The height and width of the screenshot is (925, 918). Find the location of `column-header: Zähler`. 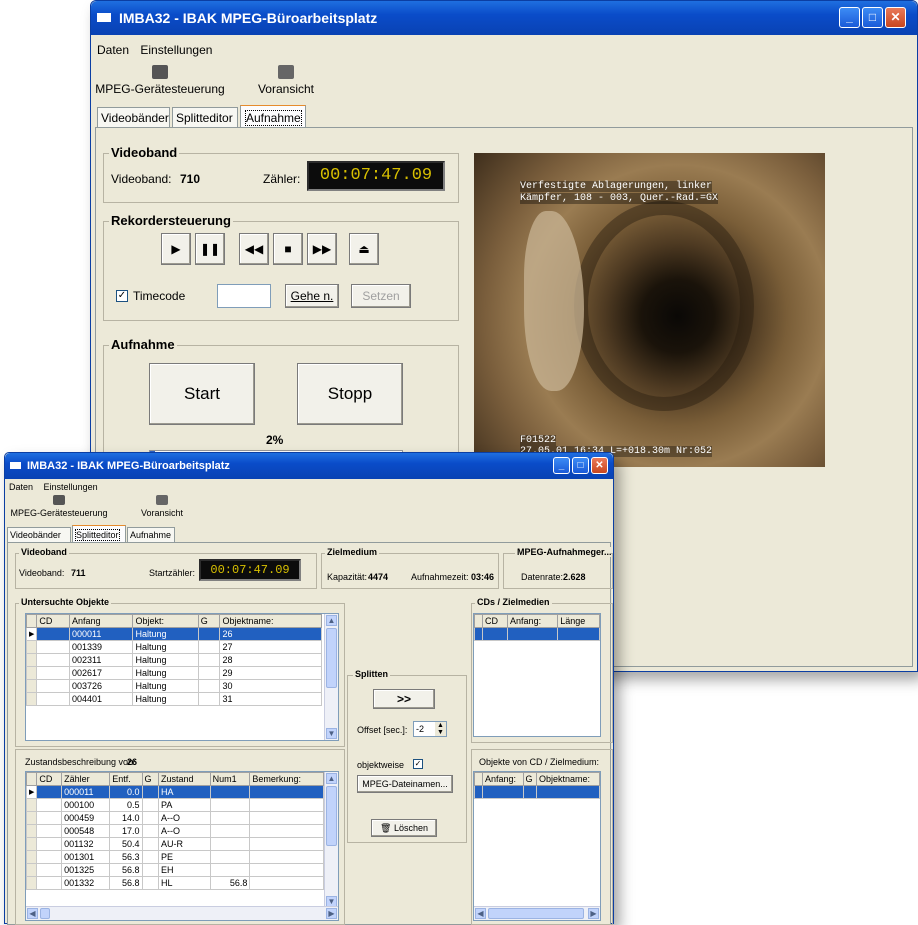

column-header: Zähler is located at coordinates (86, 779).